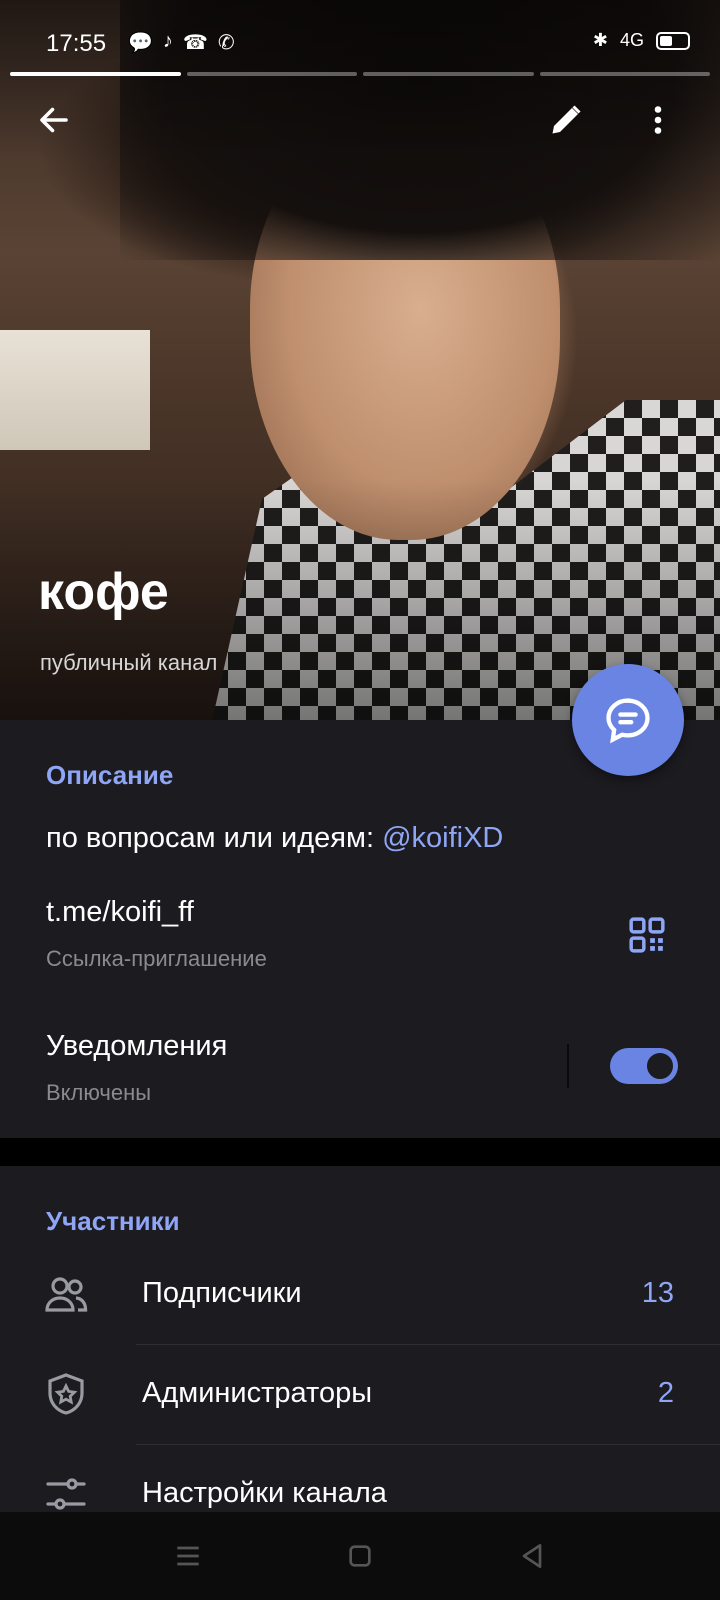  I want to click on menu-icon, so click(188, 1556).